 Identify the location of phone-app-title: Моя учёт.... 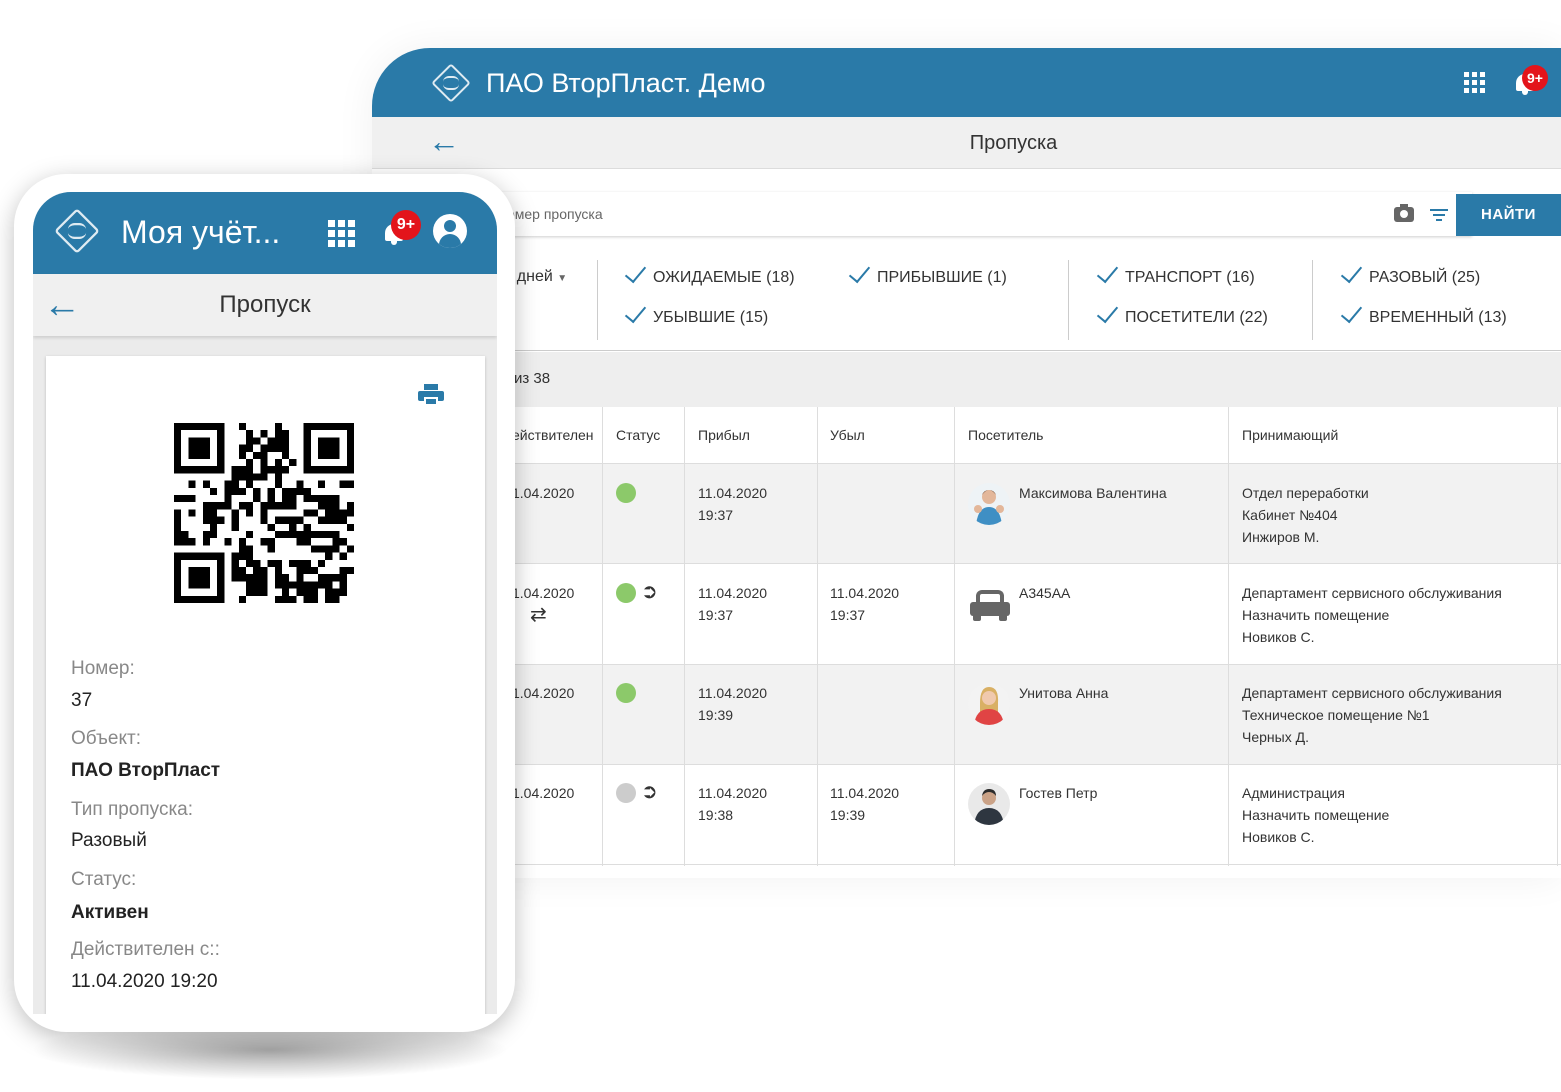
(201, 232).